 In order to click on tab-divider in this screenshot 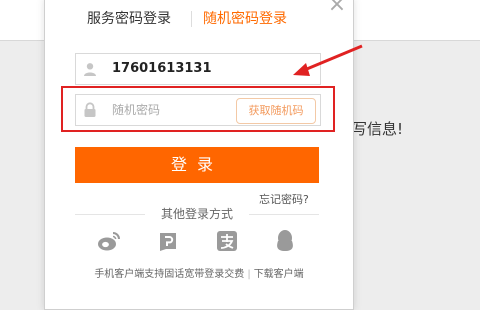, I will do `click(191, 19)`.